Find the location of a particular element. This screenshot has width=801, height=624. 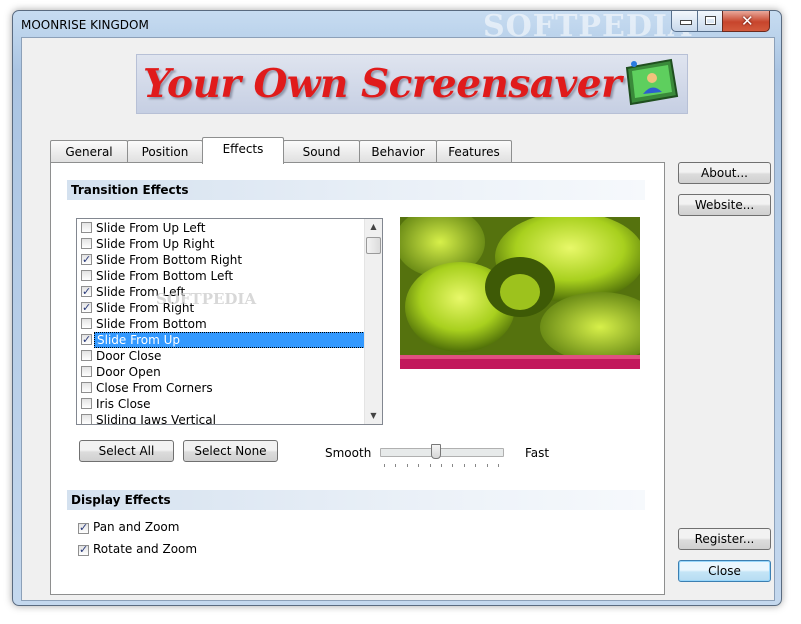

speed-slider-thumb is located at coordinates (436, 451).